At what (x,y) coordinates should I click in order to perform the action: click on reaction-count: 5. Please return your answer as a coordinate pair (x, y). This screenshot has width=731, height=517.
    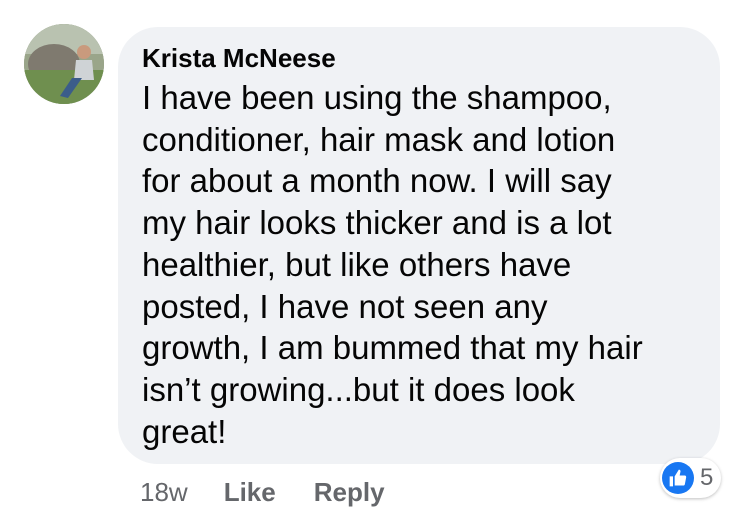
    Looking at the image, I should click on (707, 477).